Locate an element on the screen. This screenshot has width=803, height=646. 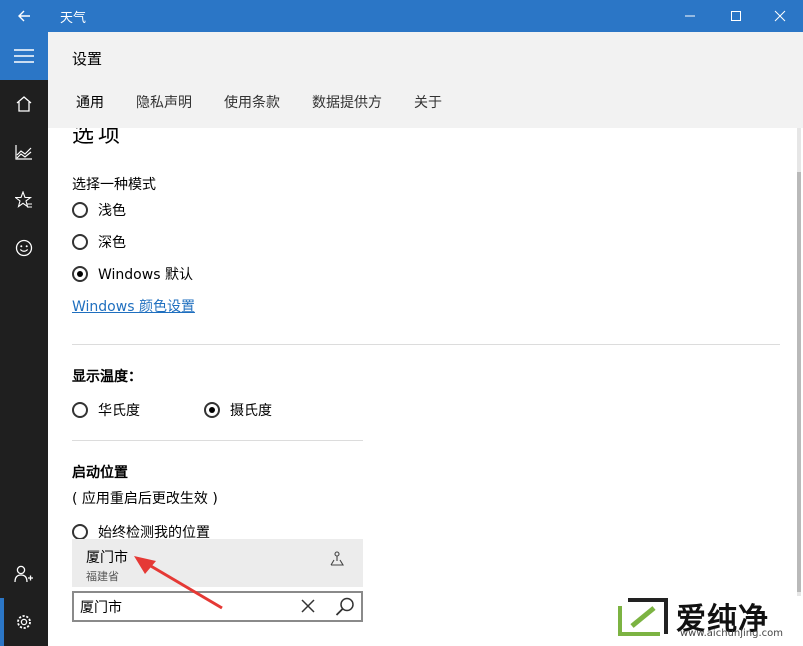
favorites-icon is located at coordinates (24, 200).